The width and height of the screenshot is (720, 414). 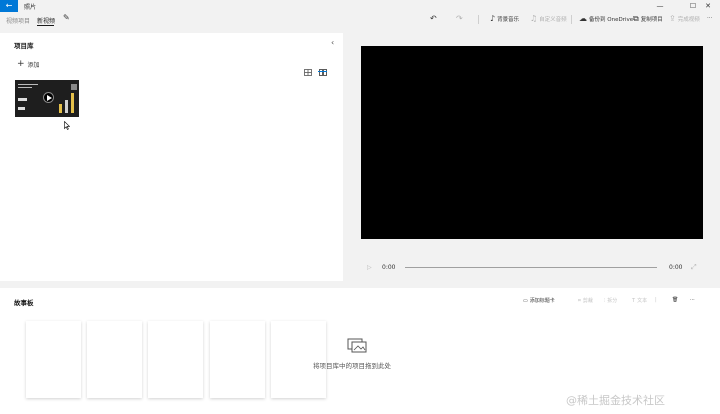 What do you see at coordinates (46, 20) in the screenshot?
I see `tab-new-video: 新视频` at bounding box center [46, 20].